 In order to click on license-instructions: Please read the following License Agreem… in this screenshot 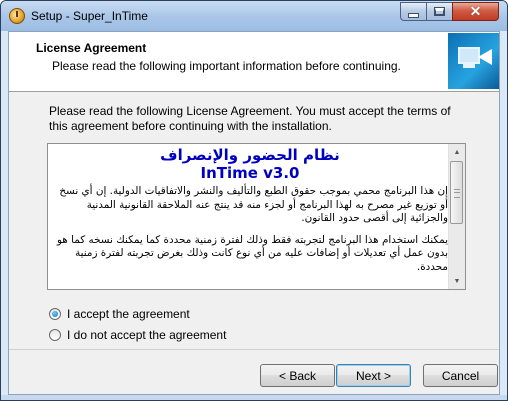, I will do `click(250, 118)`.